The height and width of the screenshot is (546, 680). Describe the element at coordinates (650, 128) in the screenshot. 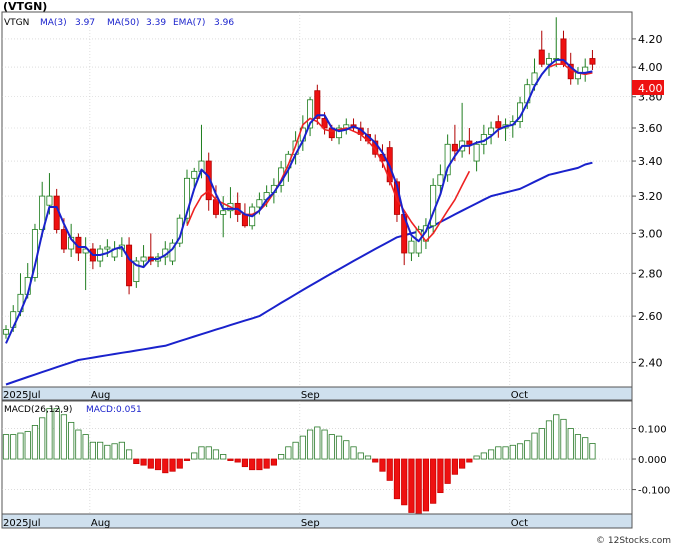

I see `price-y-tick-label: 3.60` at that location.